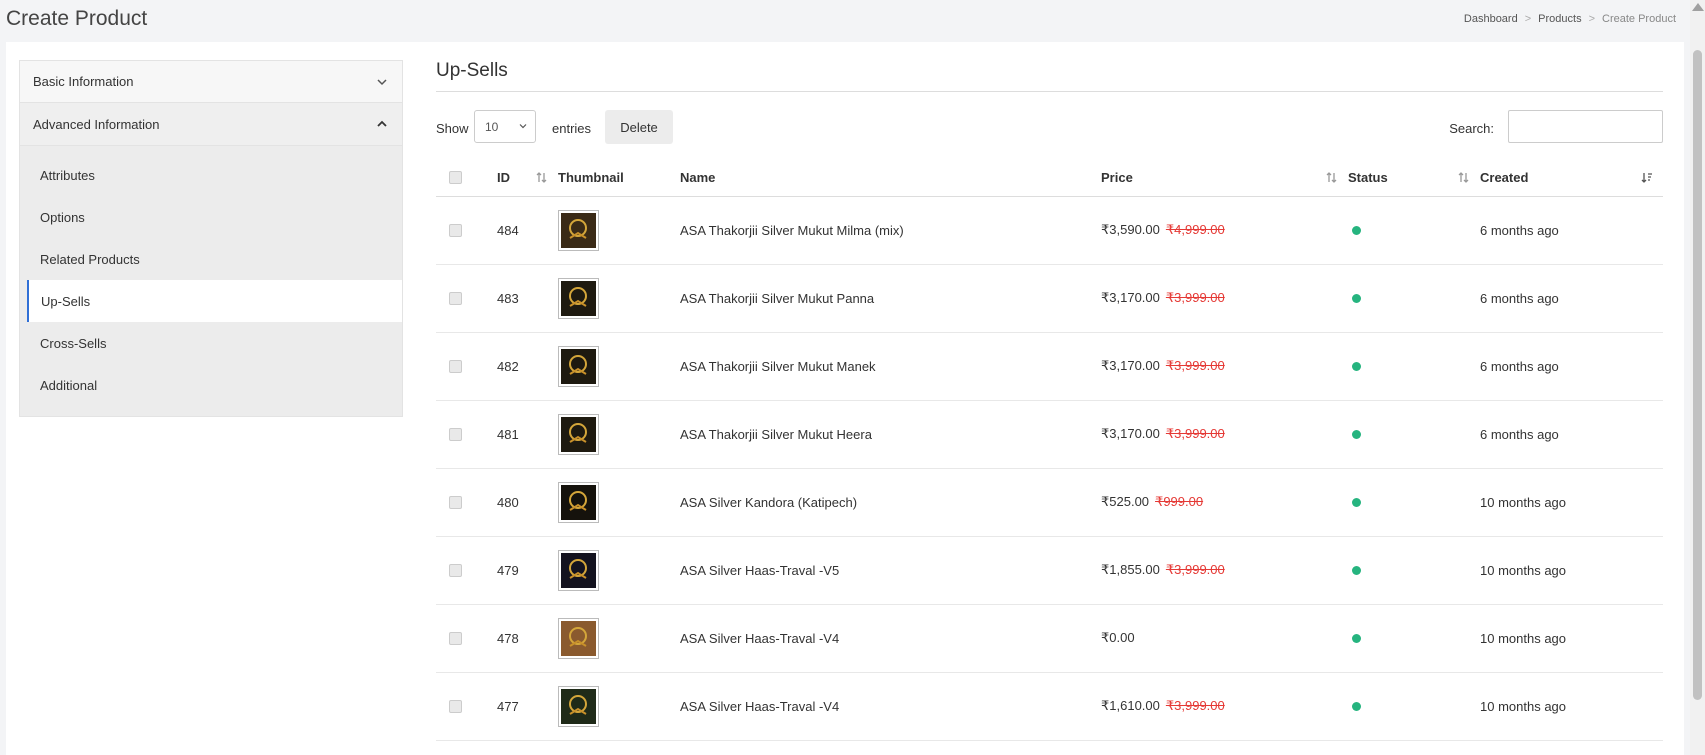 The image size is (1705, 755). Describe the element at coordinates (214, 301) in the screenshot. I see `sidebar-item-up-sells: Up-Sells` at that location.